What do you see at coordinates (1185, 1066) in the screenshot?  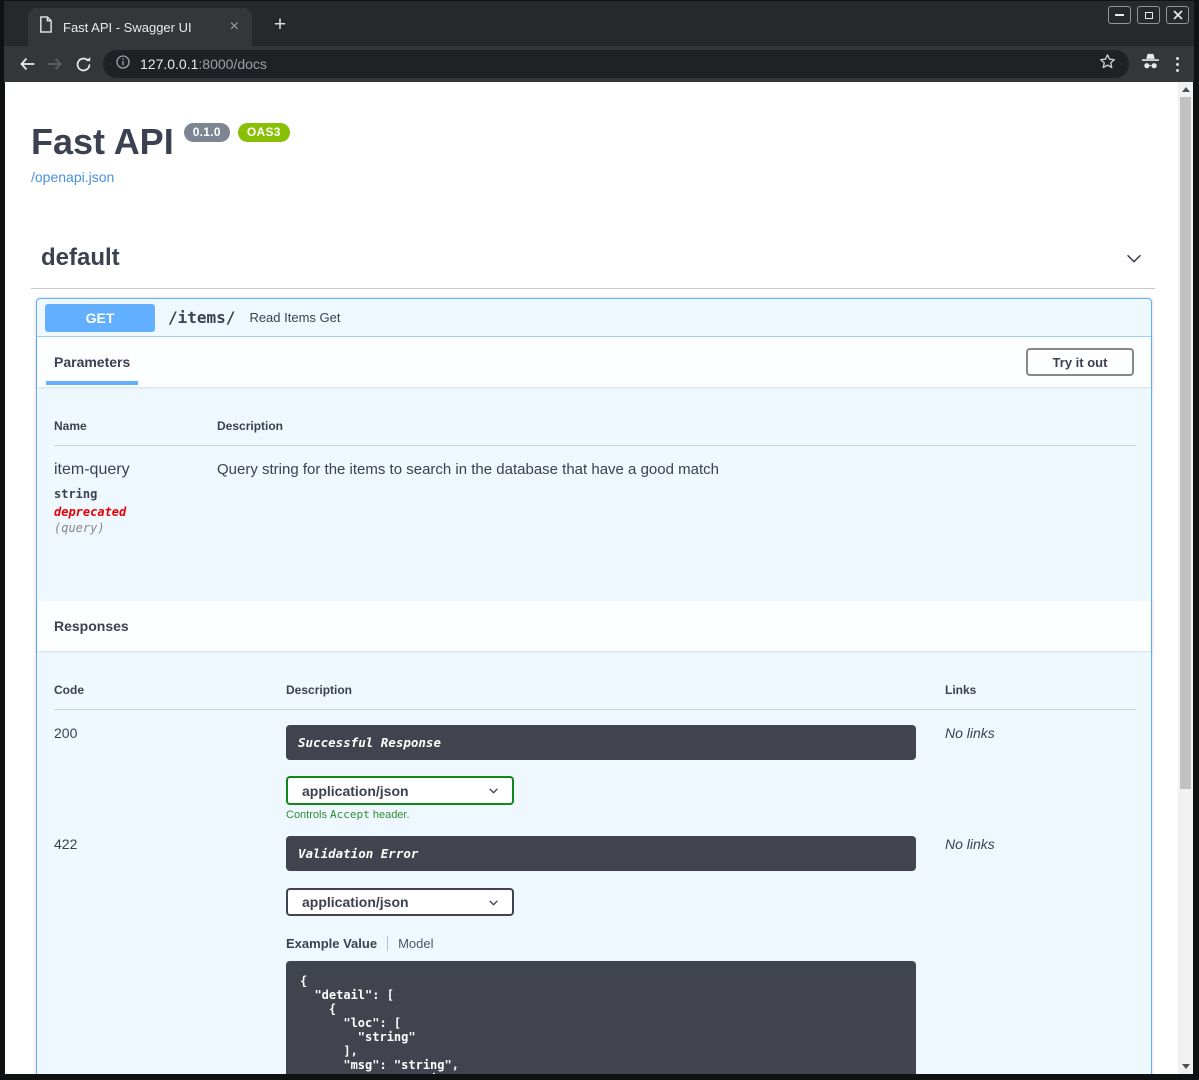 I see `scrollbar-down-arrow` at bounding box center [1185, 1066].